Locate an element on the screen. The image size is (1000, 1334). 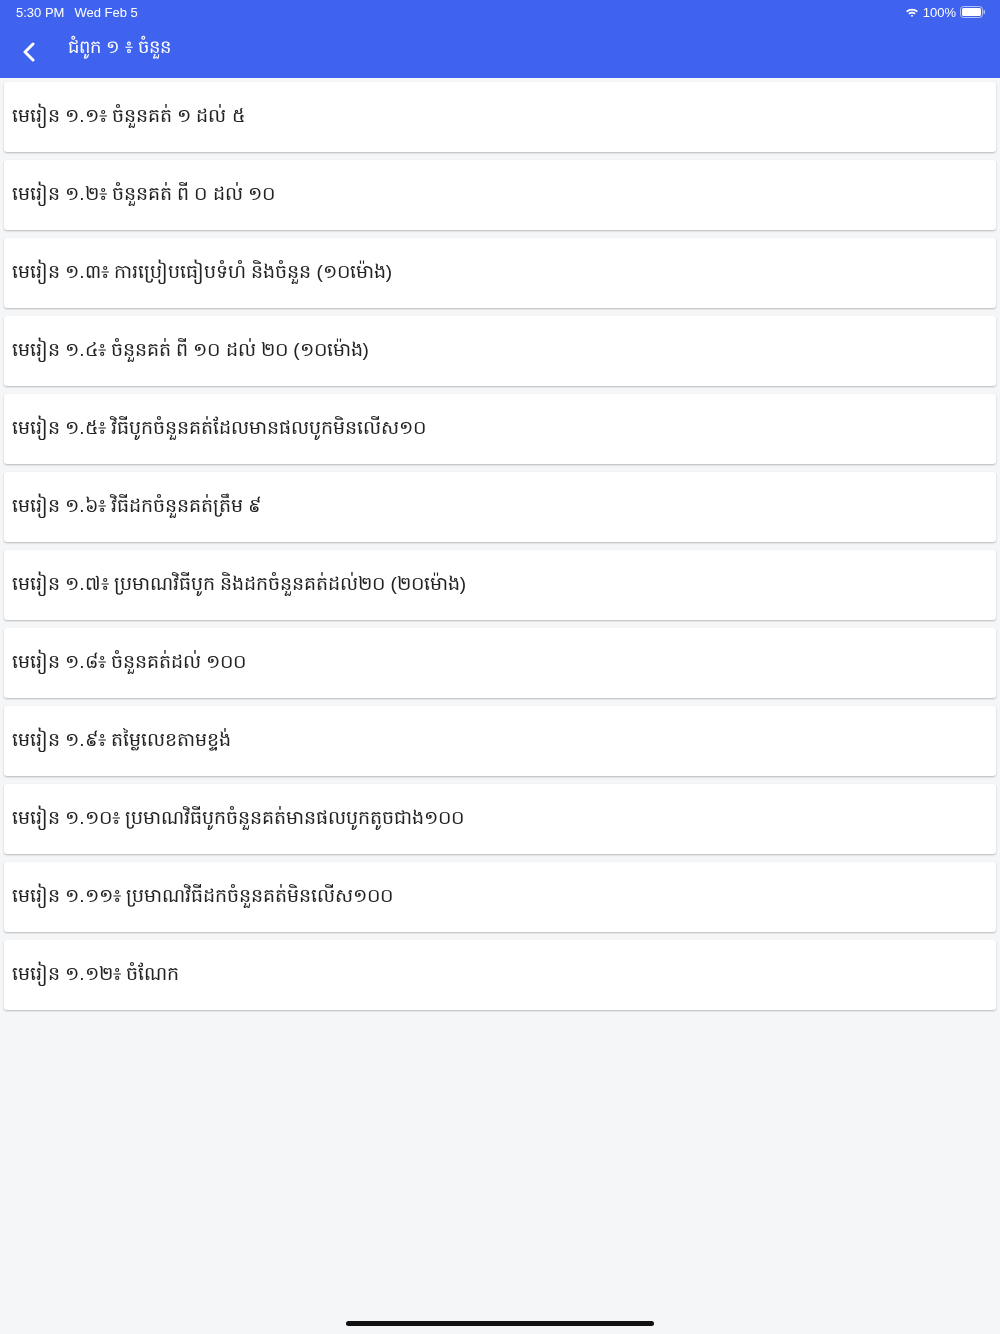
wifi-icon is located at coordinates (911, 12).